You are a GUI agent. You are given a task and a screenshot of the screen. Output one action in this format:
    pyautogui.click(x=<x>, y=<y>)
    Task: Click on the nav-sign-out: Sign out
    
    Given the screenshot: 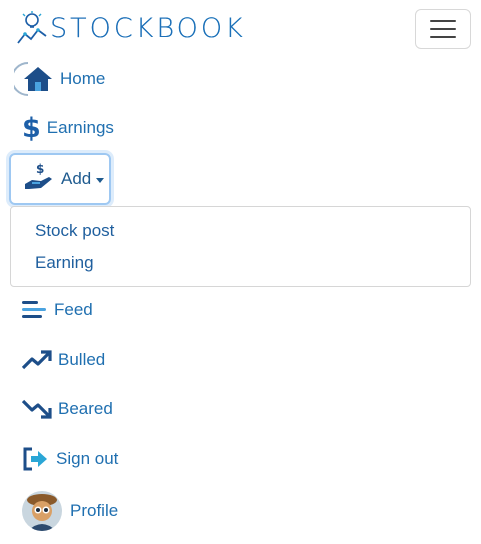 What is the action you would take?
    pyautogui.click(x=70, y=459)
    